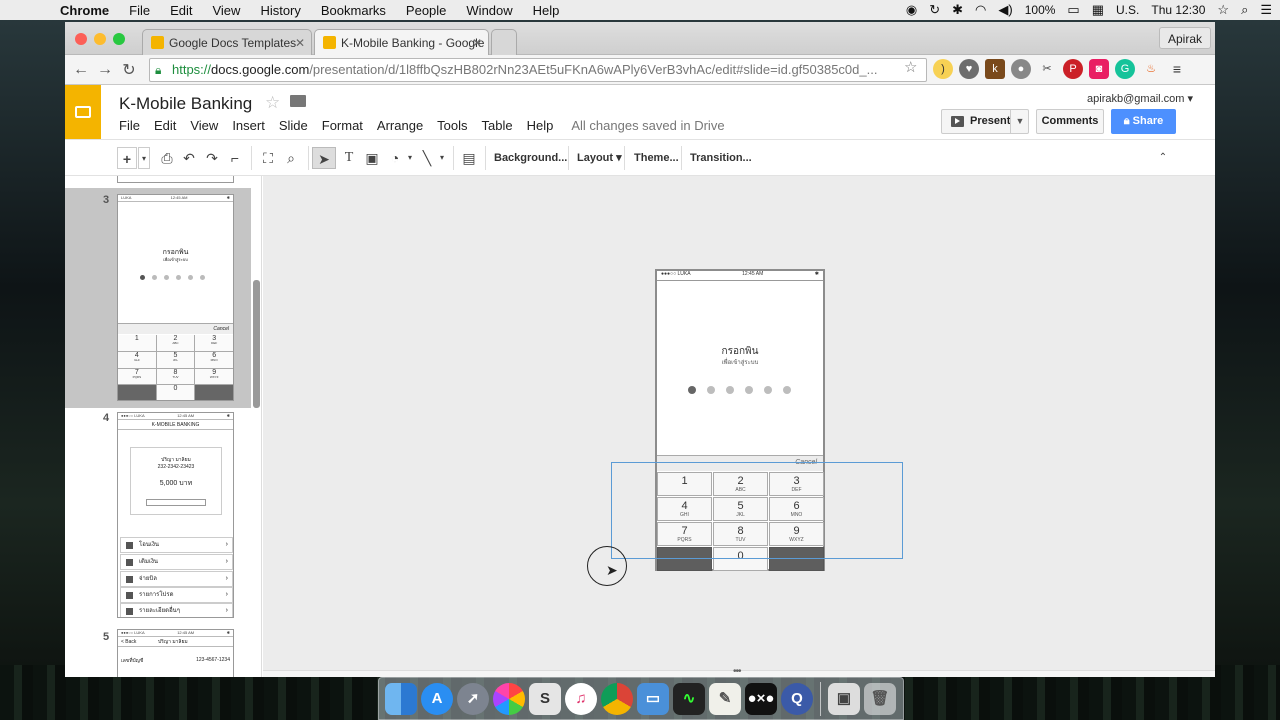  Describe the element at coordinates (910, 67) in the screenshot. I see `bookmark-star-icon: ☆` at that location.